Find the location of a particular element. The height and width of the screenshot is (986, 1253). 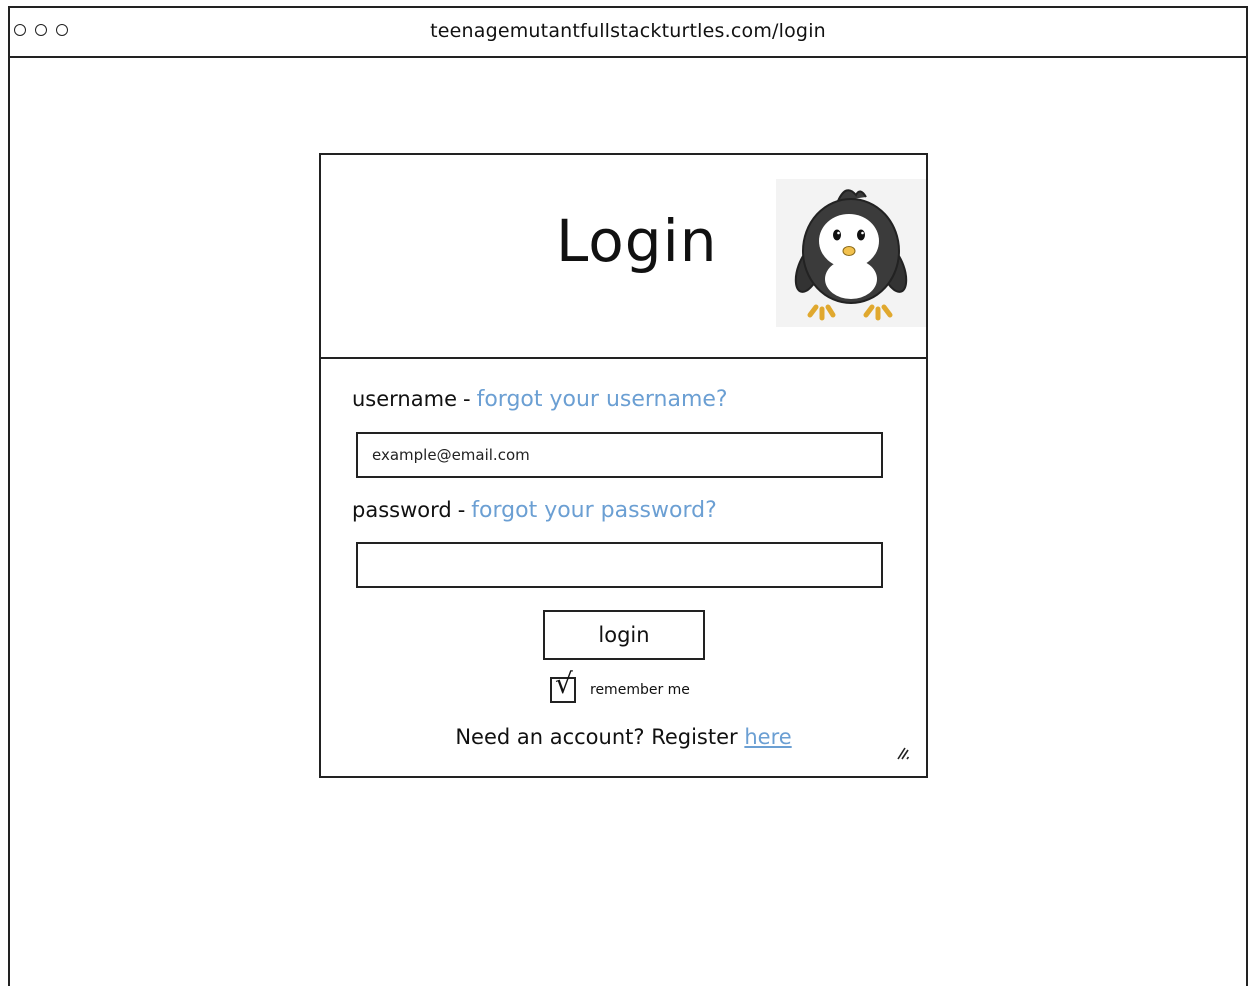

register-prompt-text: Need an account? Register is located at coordinates (596, 737).